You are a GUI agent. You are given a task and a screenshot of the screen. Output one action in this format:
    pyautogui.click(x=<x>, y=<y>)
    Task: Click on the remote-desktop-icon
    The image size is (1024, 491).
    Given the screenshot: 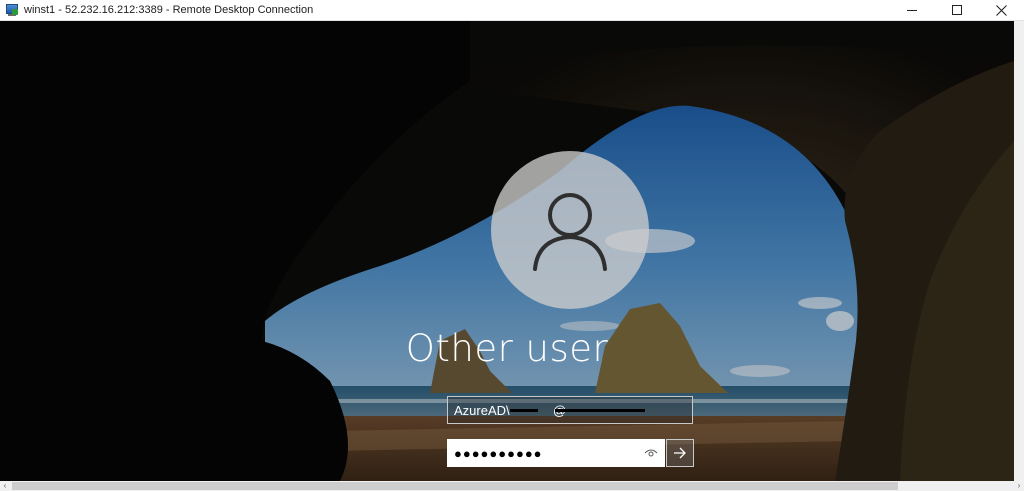 What is the action you would take?
    pyautogui.click(x=12, y=10)
    